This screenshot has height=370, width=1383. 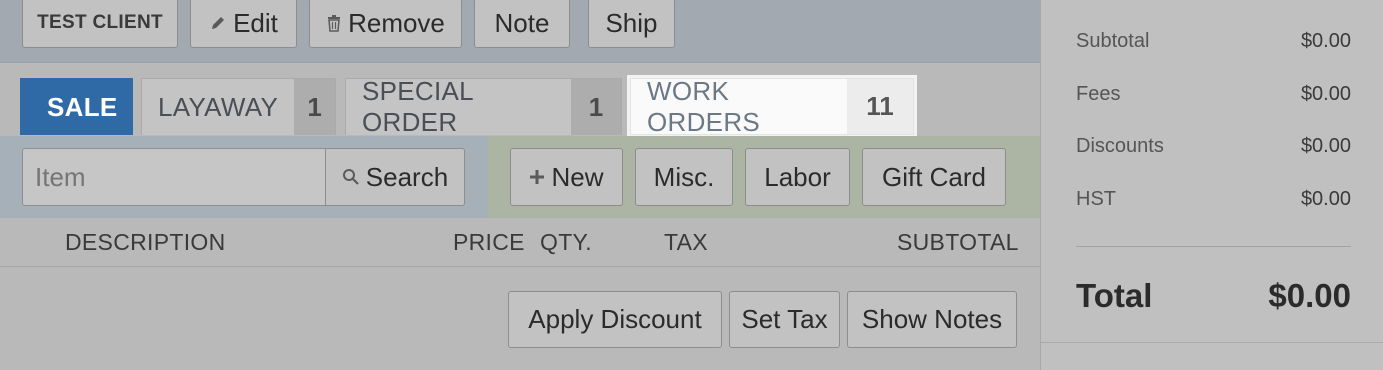 I want to click on note-button-label: Note, so click(x=522, y=22).